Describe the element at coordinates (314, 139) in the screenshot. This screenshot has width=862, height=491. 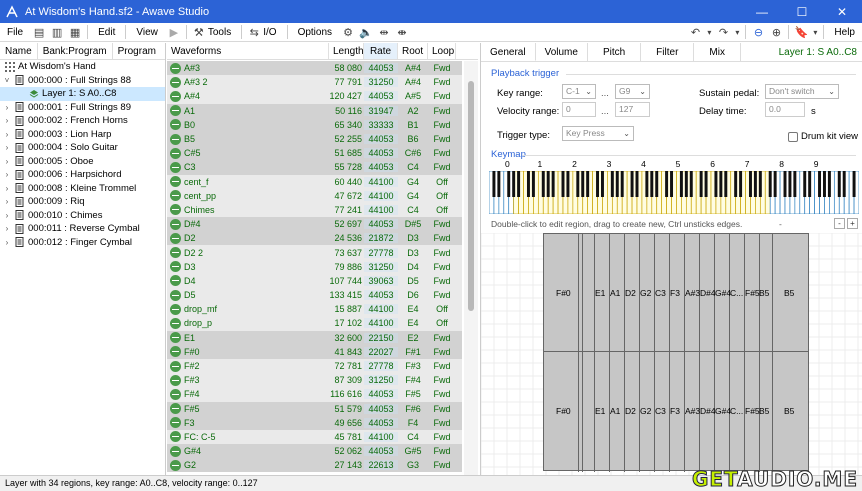
I see `waveform-row: B5 52 255 44053 B6 Fwd` at that location.